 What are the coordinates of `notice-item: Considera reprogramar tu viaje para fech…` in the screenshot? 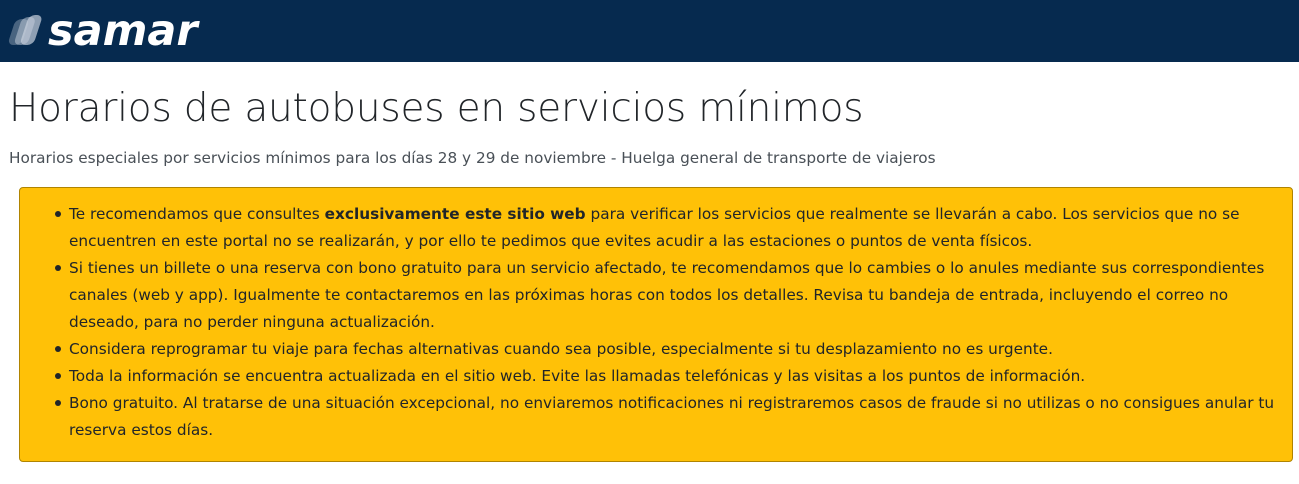 It's located at (651, 349).